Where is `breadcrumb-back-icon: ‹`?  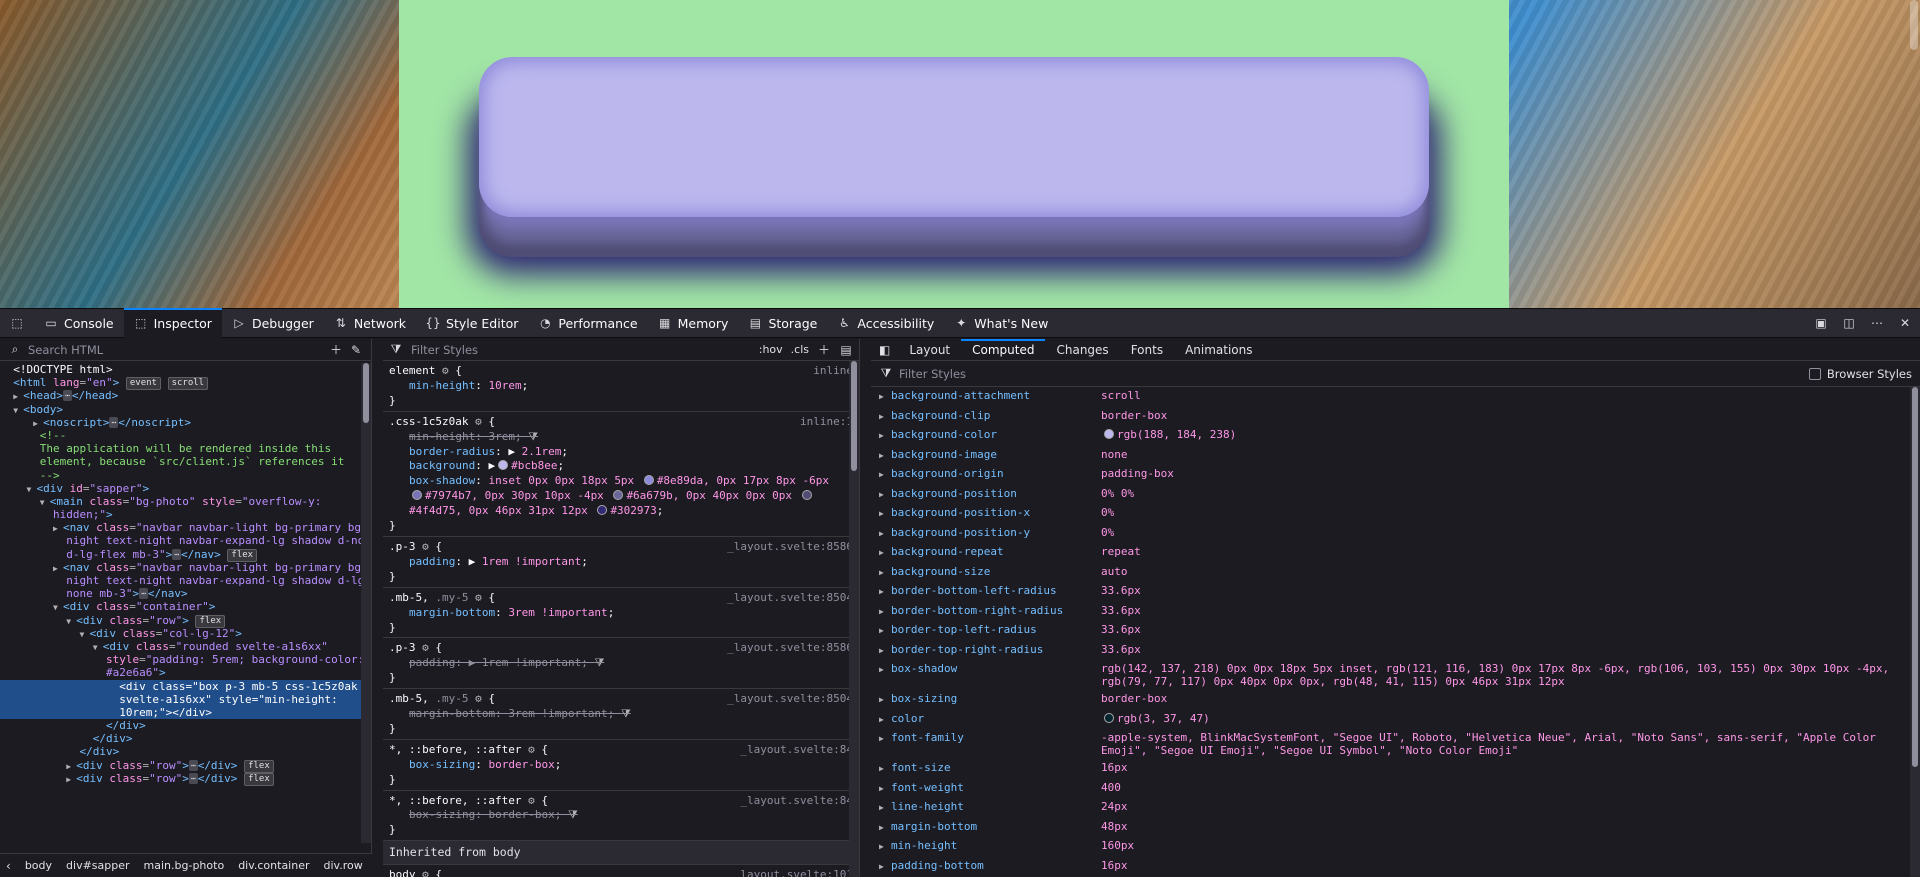
breadcrumb-back-icon: ‹ is located at coordinates (8, 866).